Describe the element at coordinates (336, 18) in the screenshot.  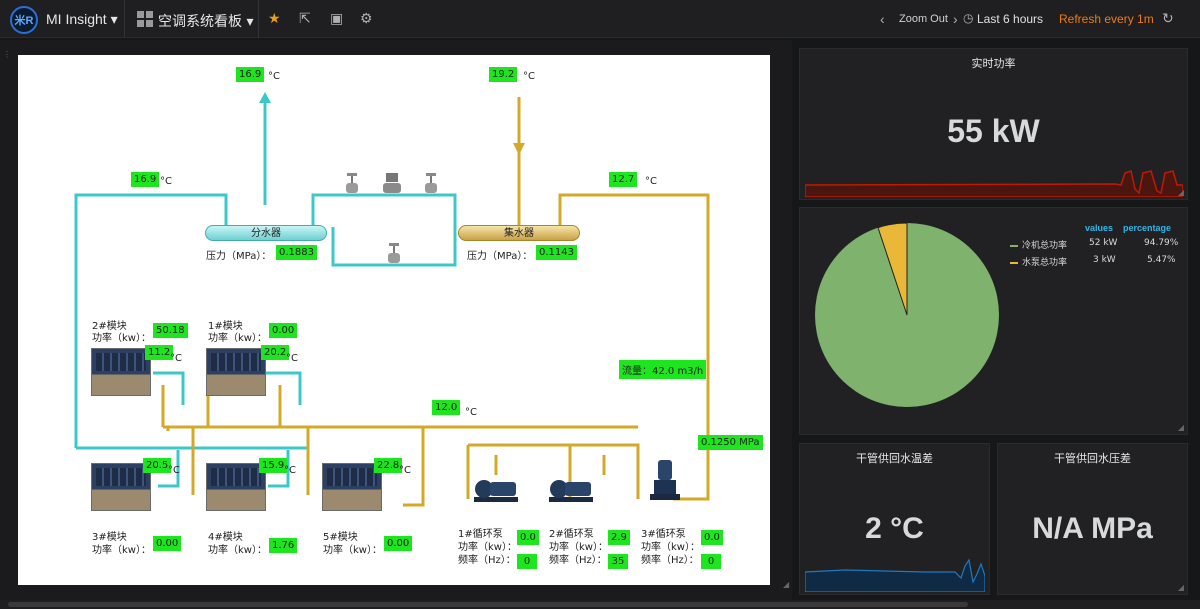
I see `save-icon: ▣` at that location.